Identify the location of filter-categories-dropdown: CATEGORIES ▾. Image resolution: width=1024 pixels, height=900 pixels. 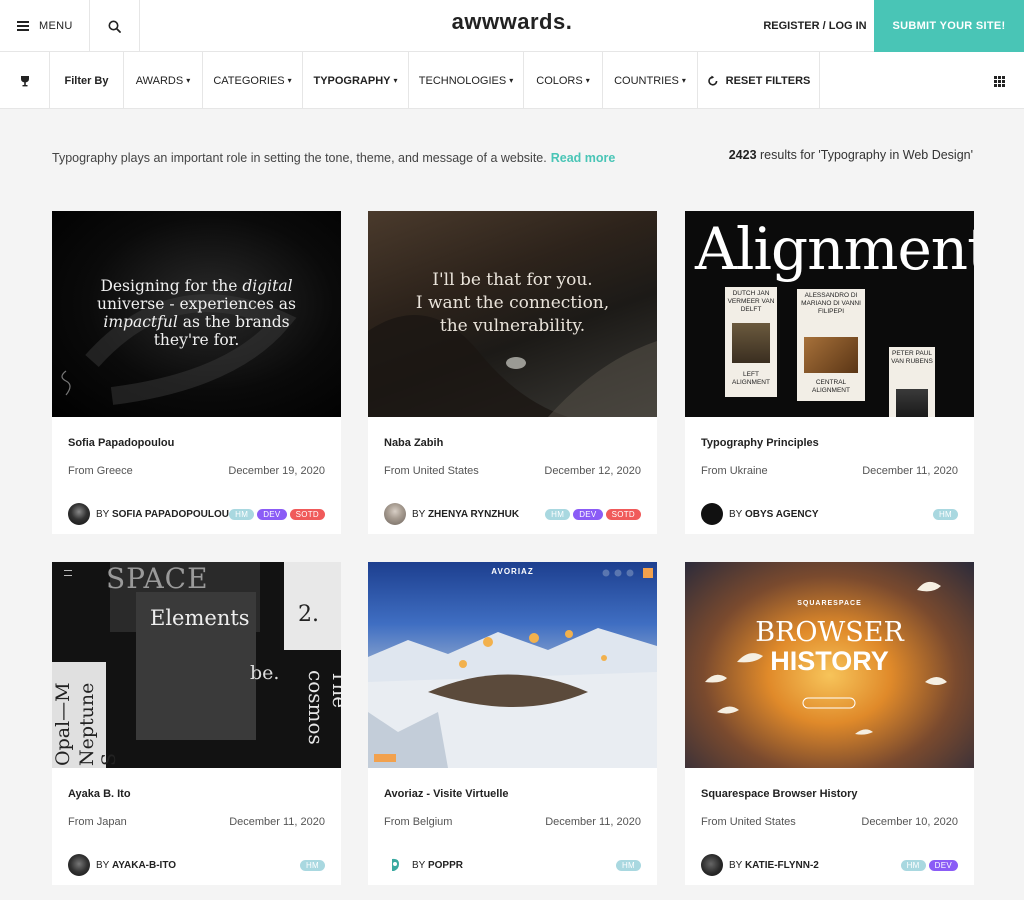
(253, 80).